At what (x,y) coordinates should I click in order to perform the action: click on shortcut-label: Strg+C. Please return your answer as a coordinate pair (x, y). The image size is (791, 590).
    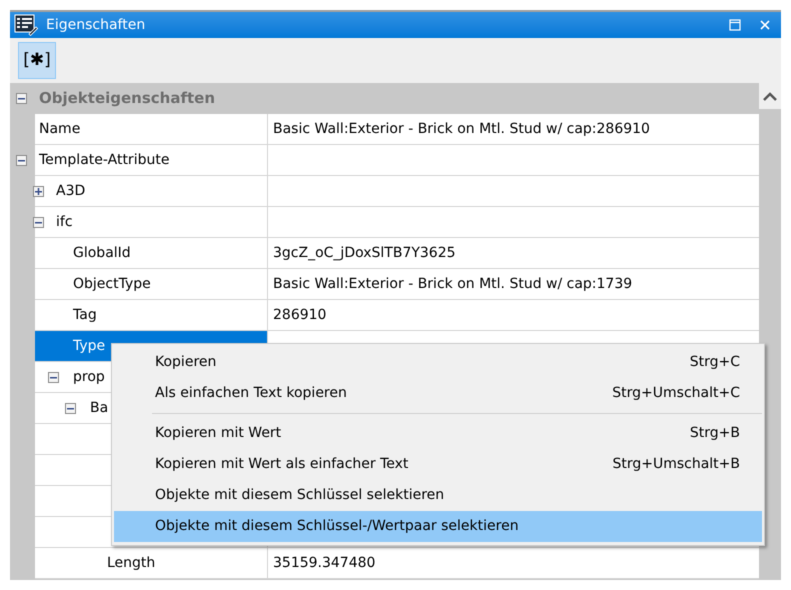
    Looking at the image, I should click on (715, 362).